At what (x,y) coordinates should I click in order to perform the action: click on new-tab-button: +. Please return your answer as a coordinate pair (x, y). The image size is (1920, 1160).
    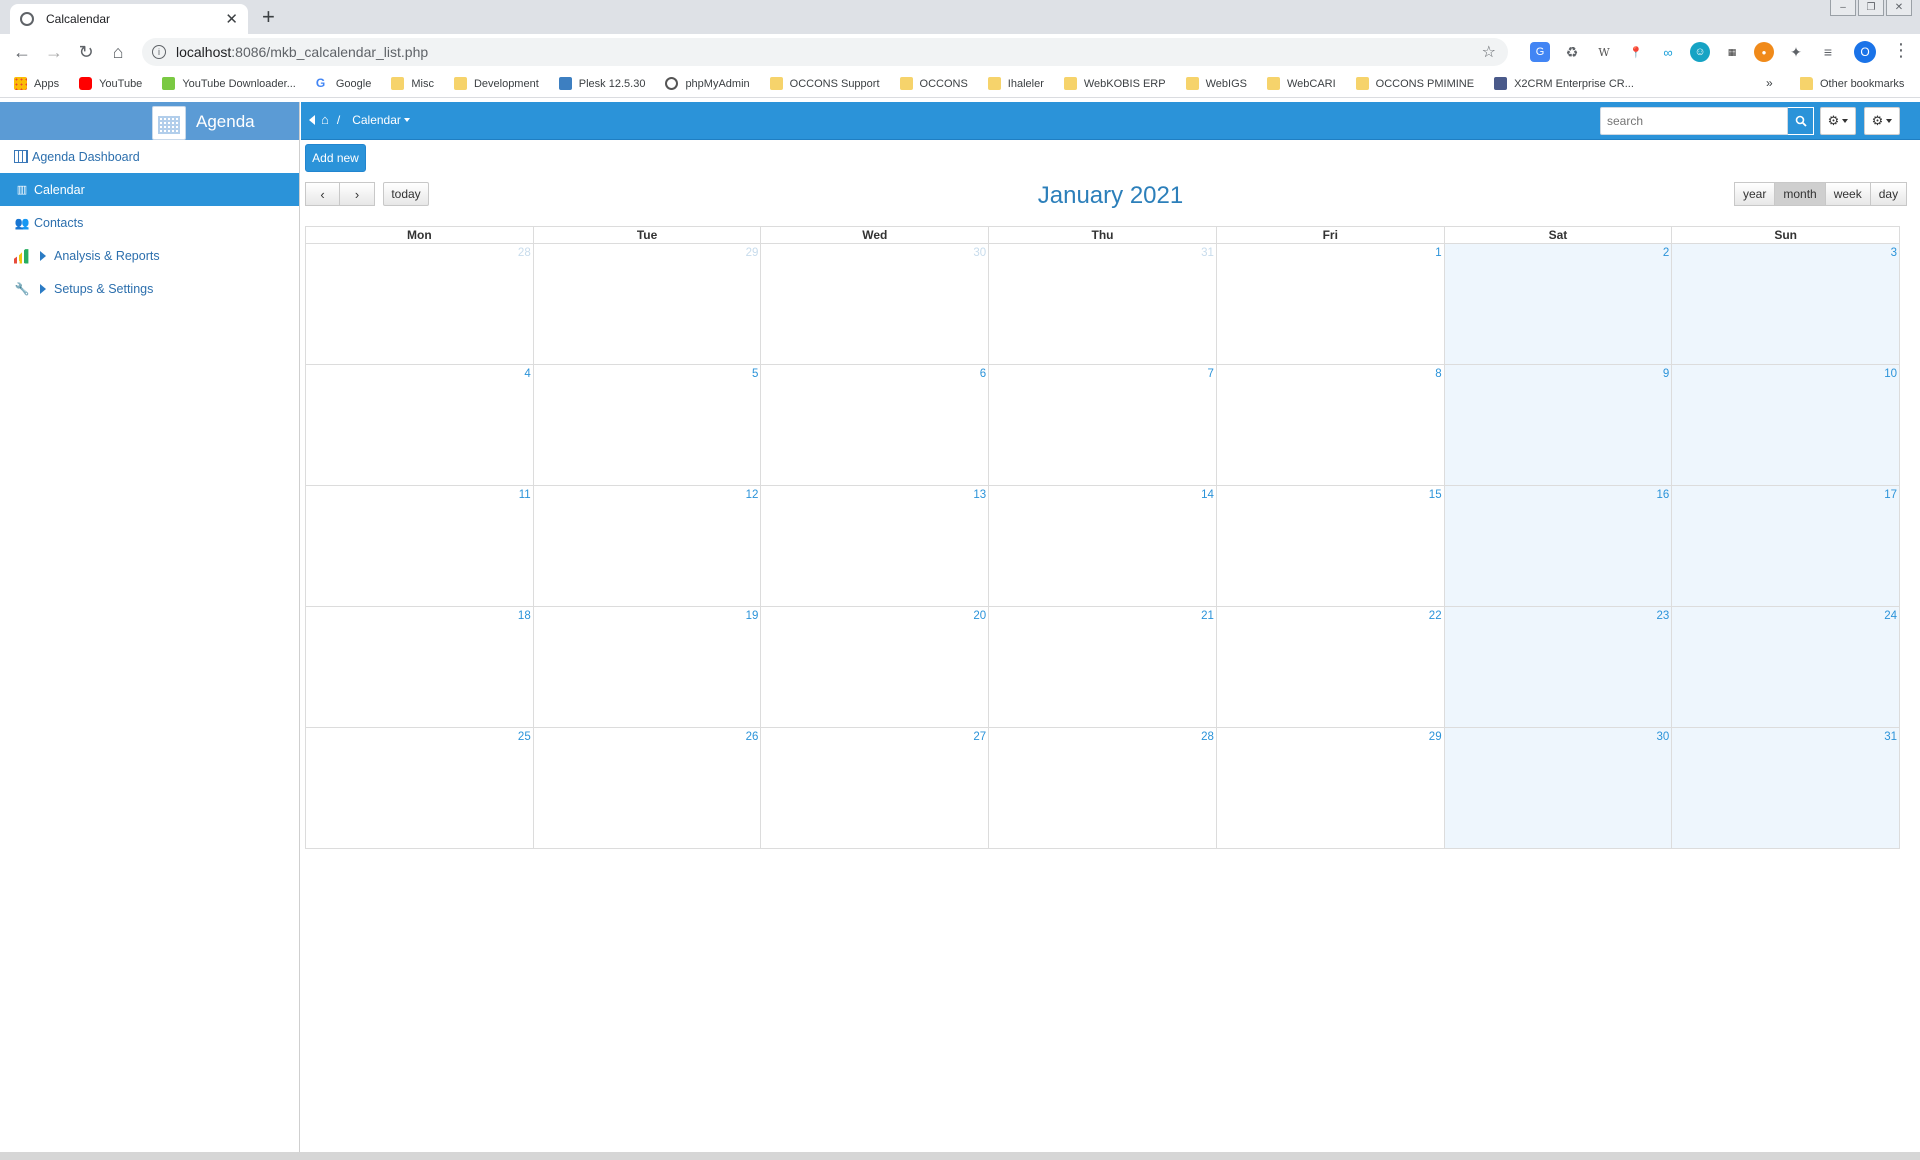
    Looking at the image, I should click on (268, 17).